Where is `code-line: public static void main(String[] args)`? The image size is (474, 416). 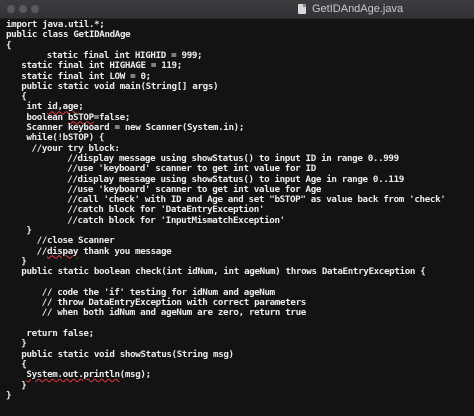 code-line: public static void main(String[] args) is located at coordinates (119, 86).